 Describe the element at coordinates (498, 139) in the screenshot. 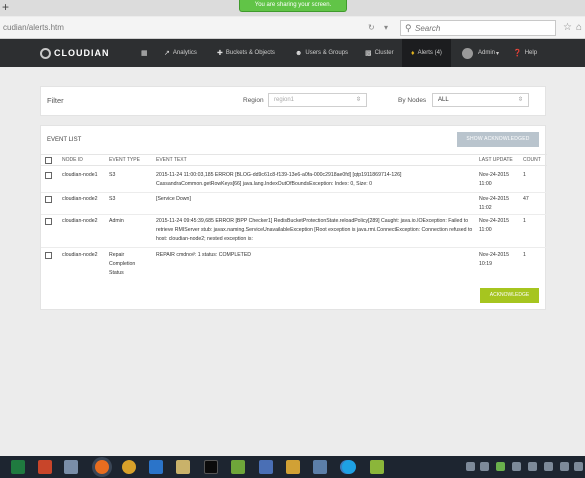

I see `show-acknowledged-button: SHOW ACKNOWLEDGED` at that location.